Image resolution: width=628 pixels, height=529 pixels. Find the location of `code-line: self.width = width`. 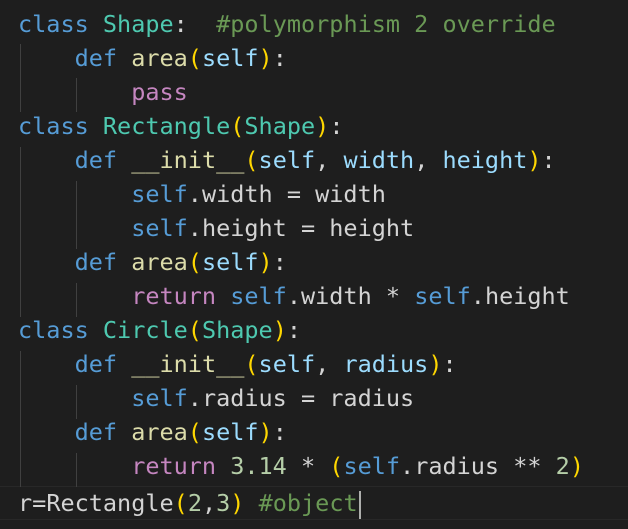

code-line: self.width = width is located at coordinates (202, 194).